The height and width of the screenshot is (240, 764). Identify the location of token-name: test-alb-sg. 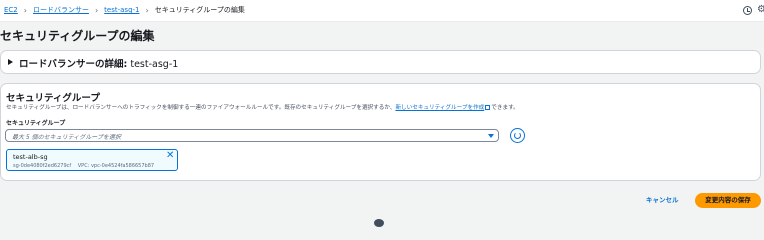
(30, 157).